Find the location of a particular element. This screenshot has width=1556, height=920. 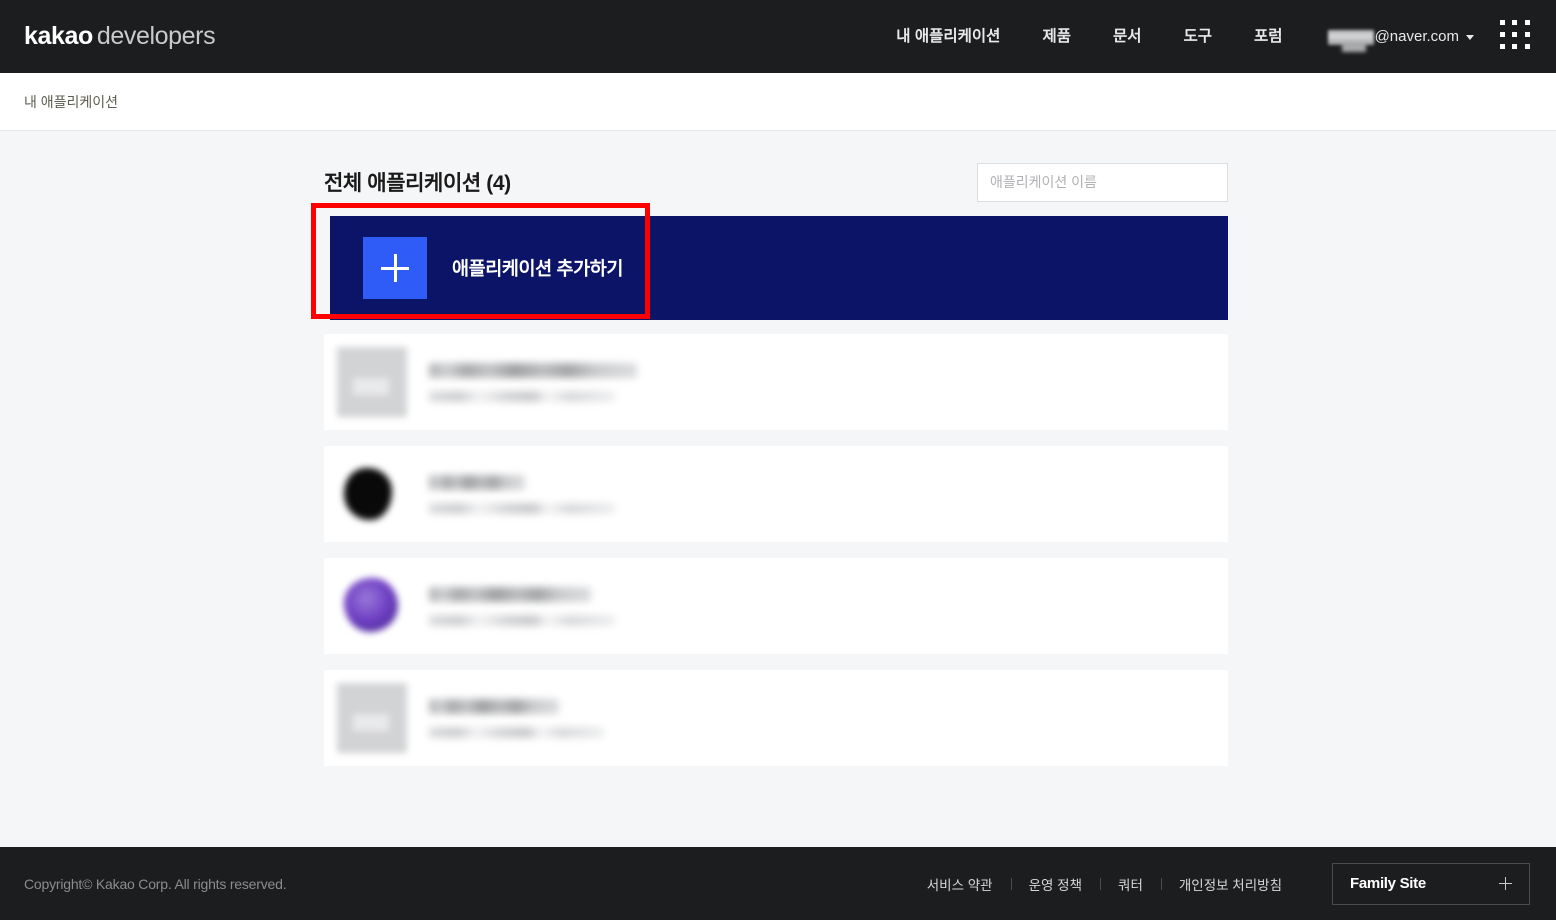

site-logo: kakao developers is located at coordinates (120, 36).